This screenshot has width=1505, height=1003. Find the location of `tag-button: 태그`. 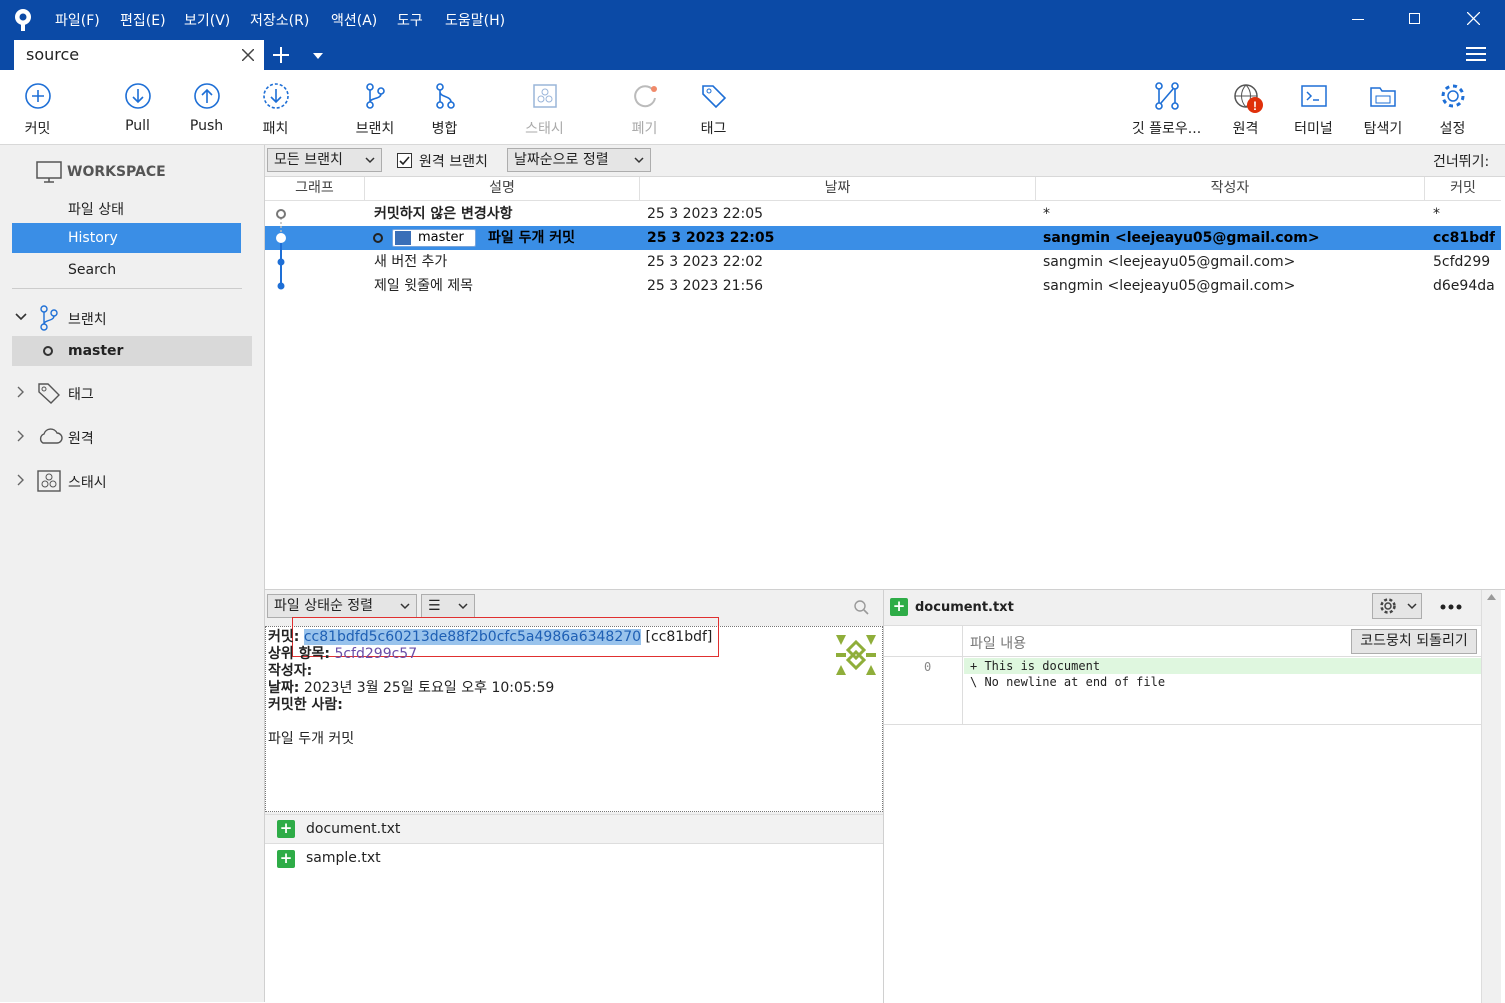

tag-button: 태그 is located at coordinates (713, 107).